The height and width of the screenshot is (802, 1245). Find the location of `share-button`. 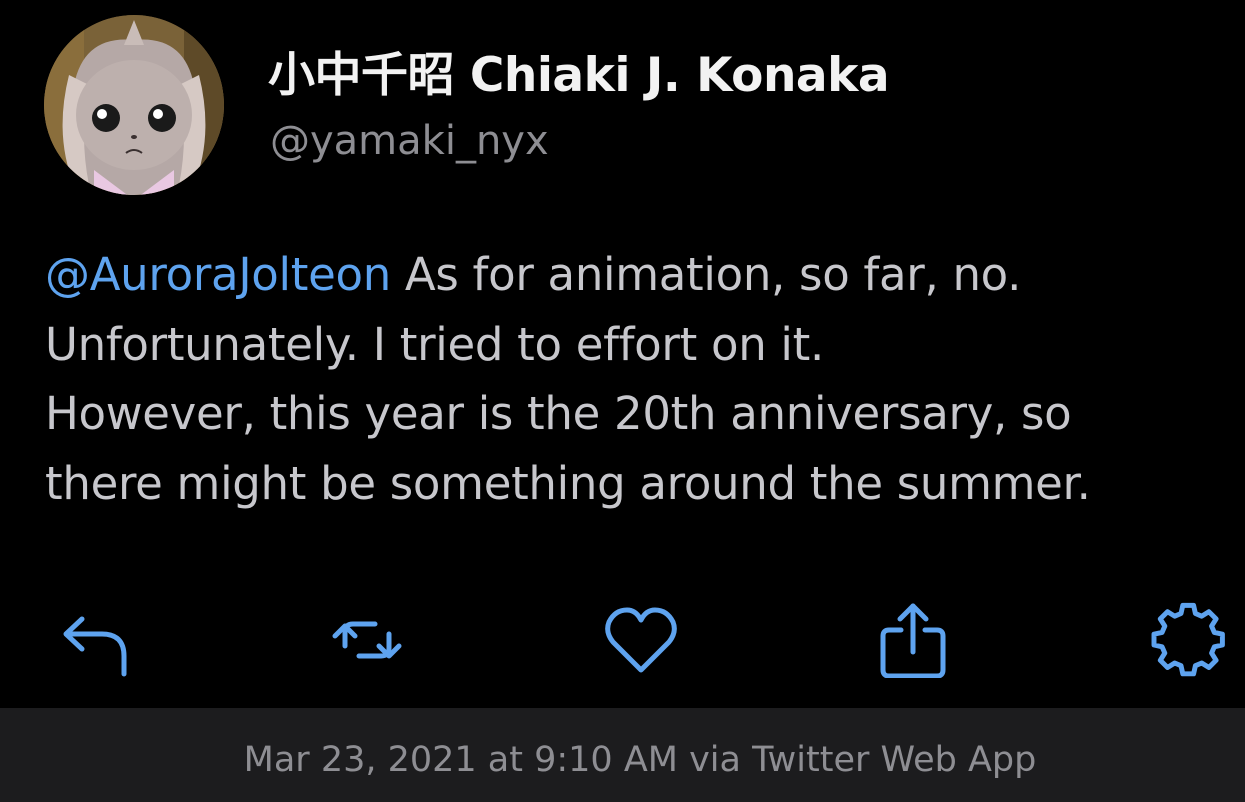

share-button is located at coordinates (913, 640).